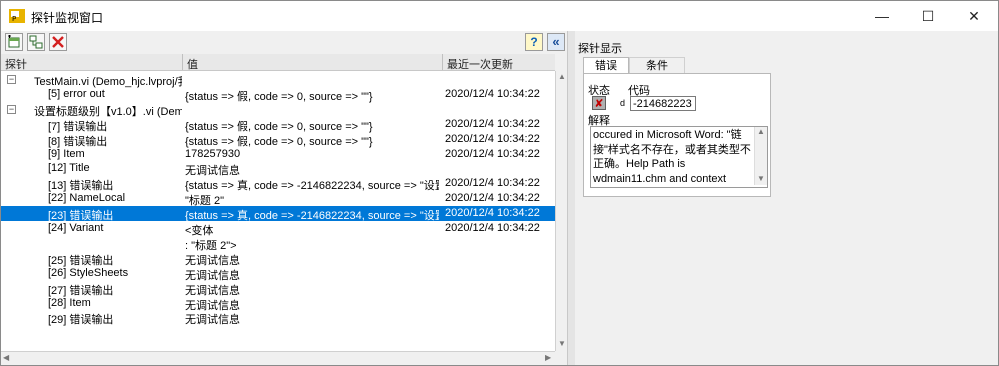 This screenshot has width=999, height=366. Describe the element at coordinates (87, 198) in the screenshot. I see `probe-name: [22] NameLocal` at that location.